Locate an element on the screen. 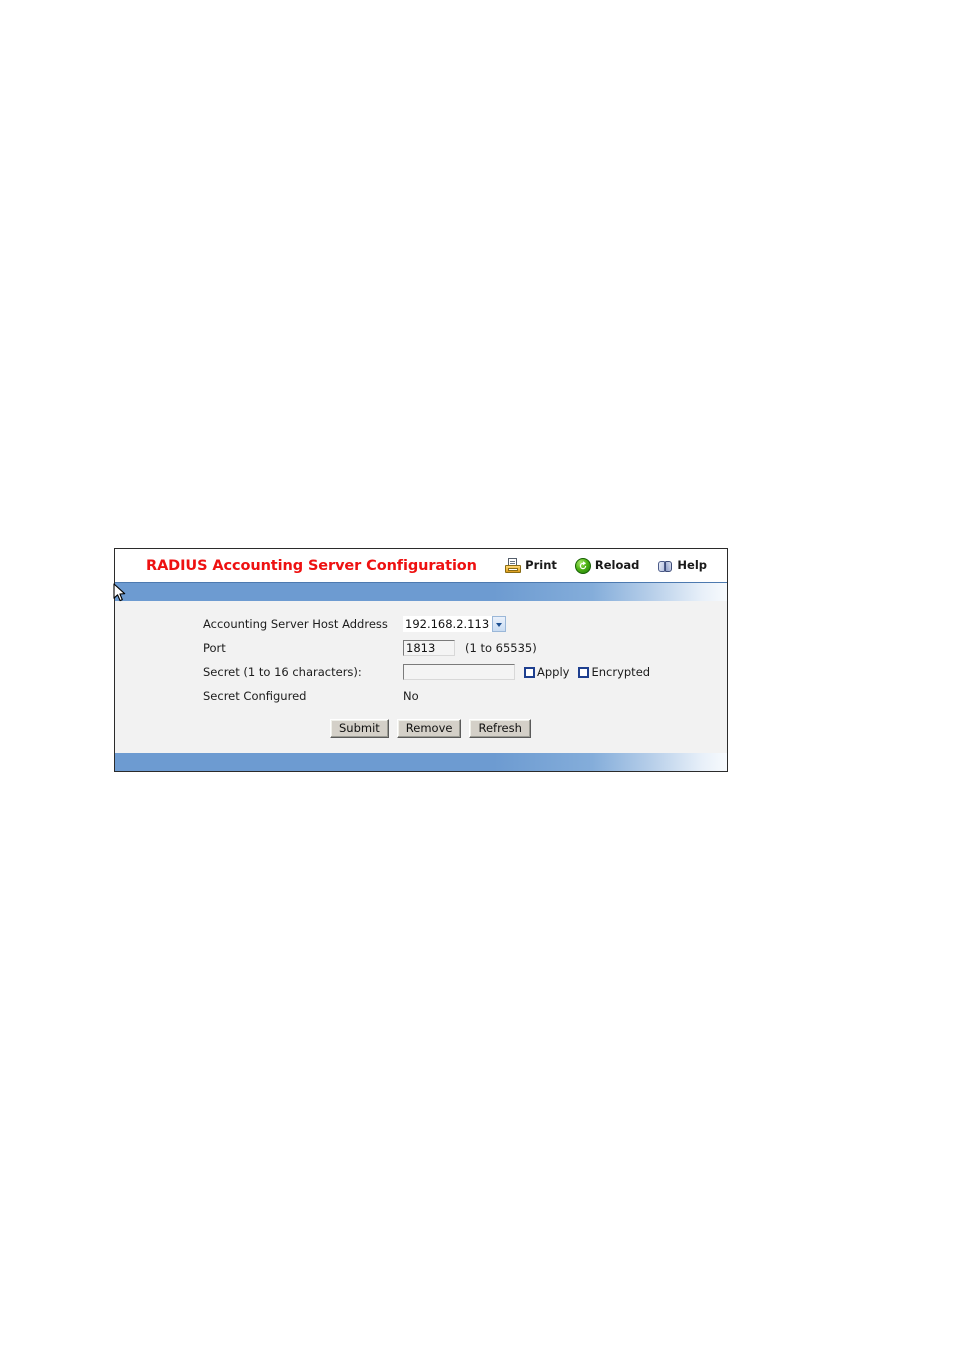 The image size is (954, 1350). printer-icon is located at coordinates (513, 565).